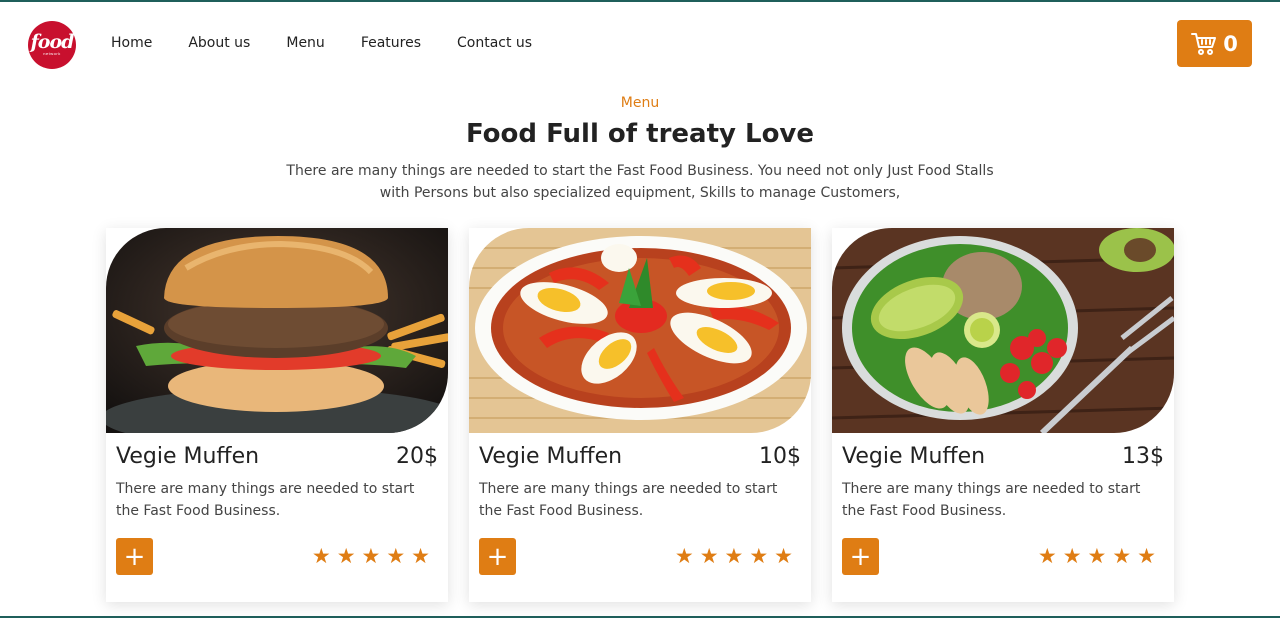 Image resolution: width=1280 pixels, height=618 pixels. Describe the element at coordinates (640, 134) in the screenshot. I see `section-title: Food Full of treaty Love` at that location.